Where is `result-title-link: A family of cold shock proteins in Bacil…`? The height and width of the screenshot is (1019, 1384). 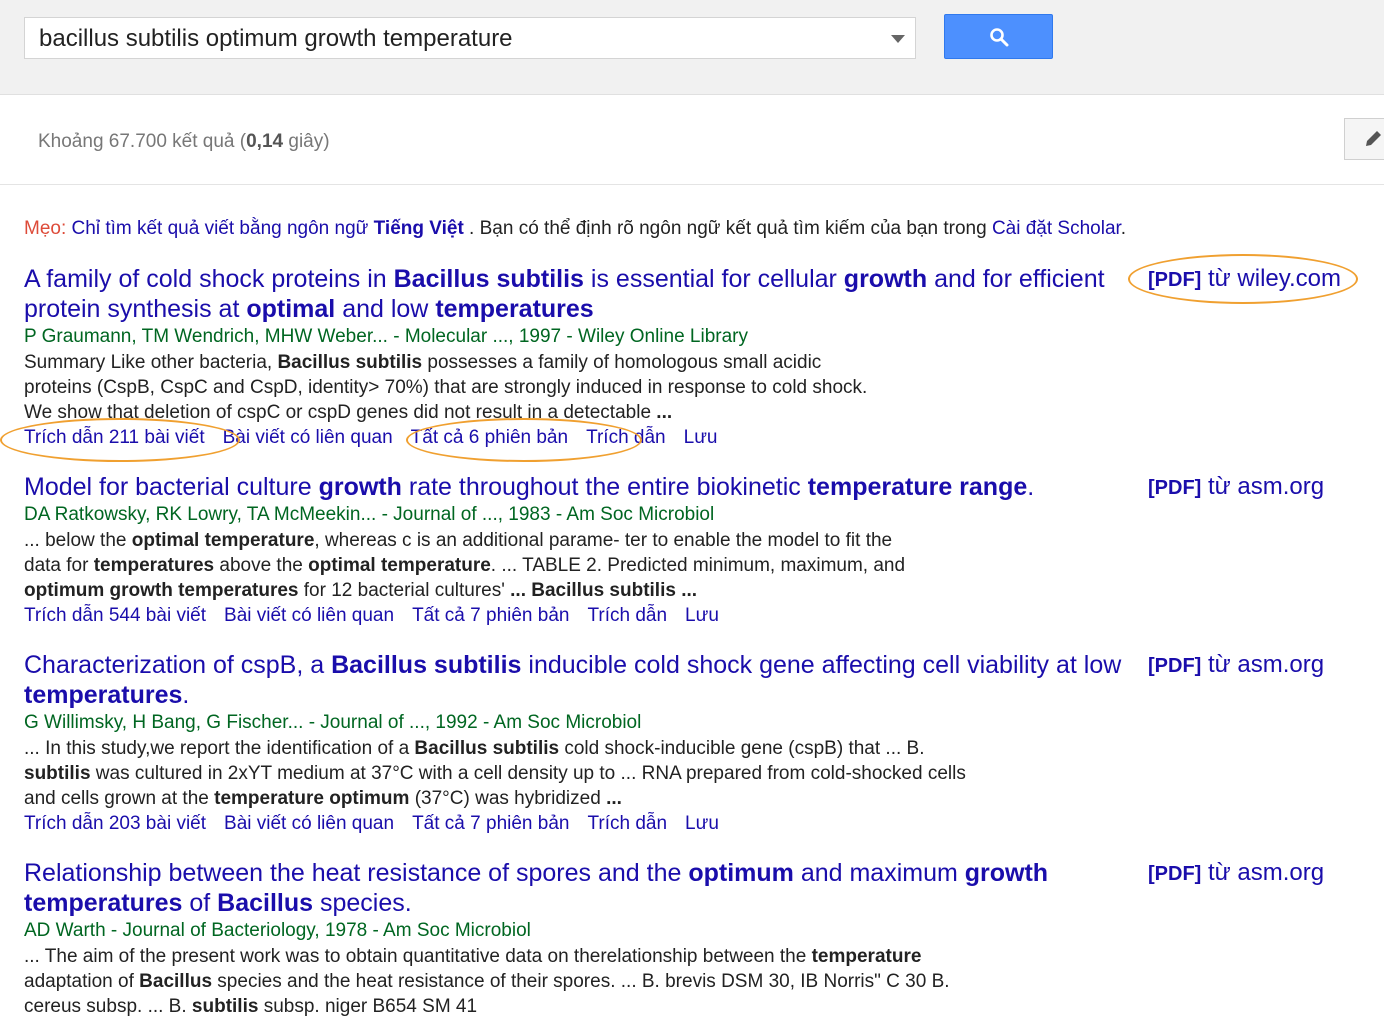
result-title-link: A family of cold shock proteins in Bacil… is located at coordinates (574, 294).